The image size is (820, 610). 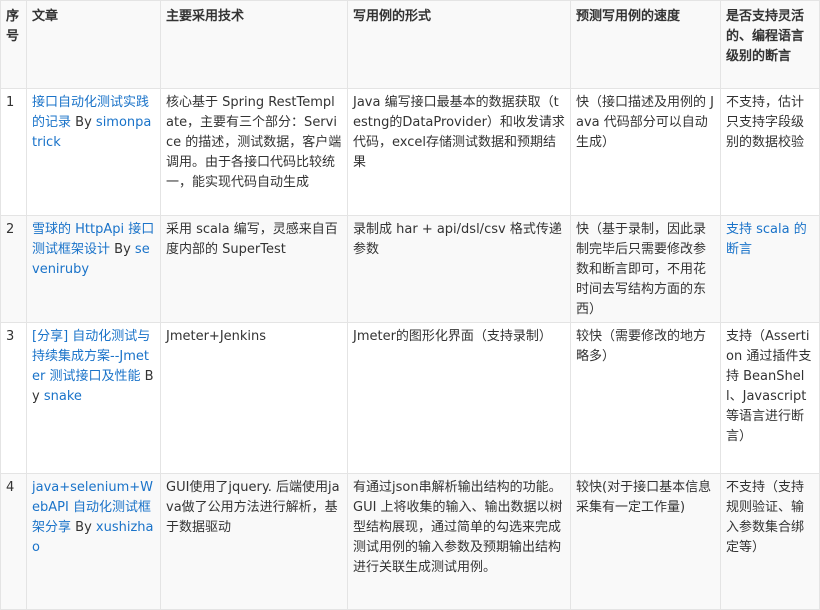 I want to click on cell-assertion: 不支持（支持规则验证、输入参数集合绑定等）, so click(x=770, y=541).